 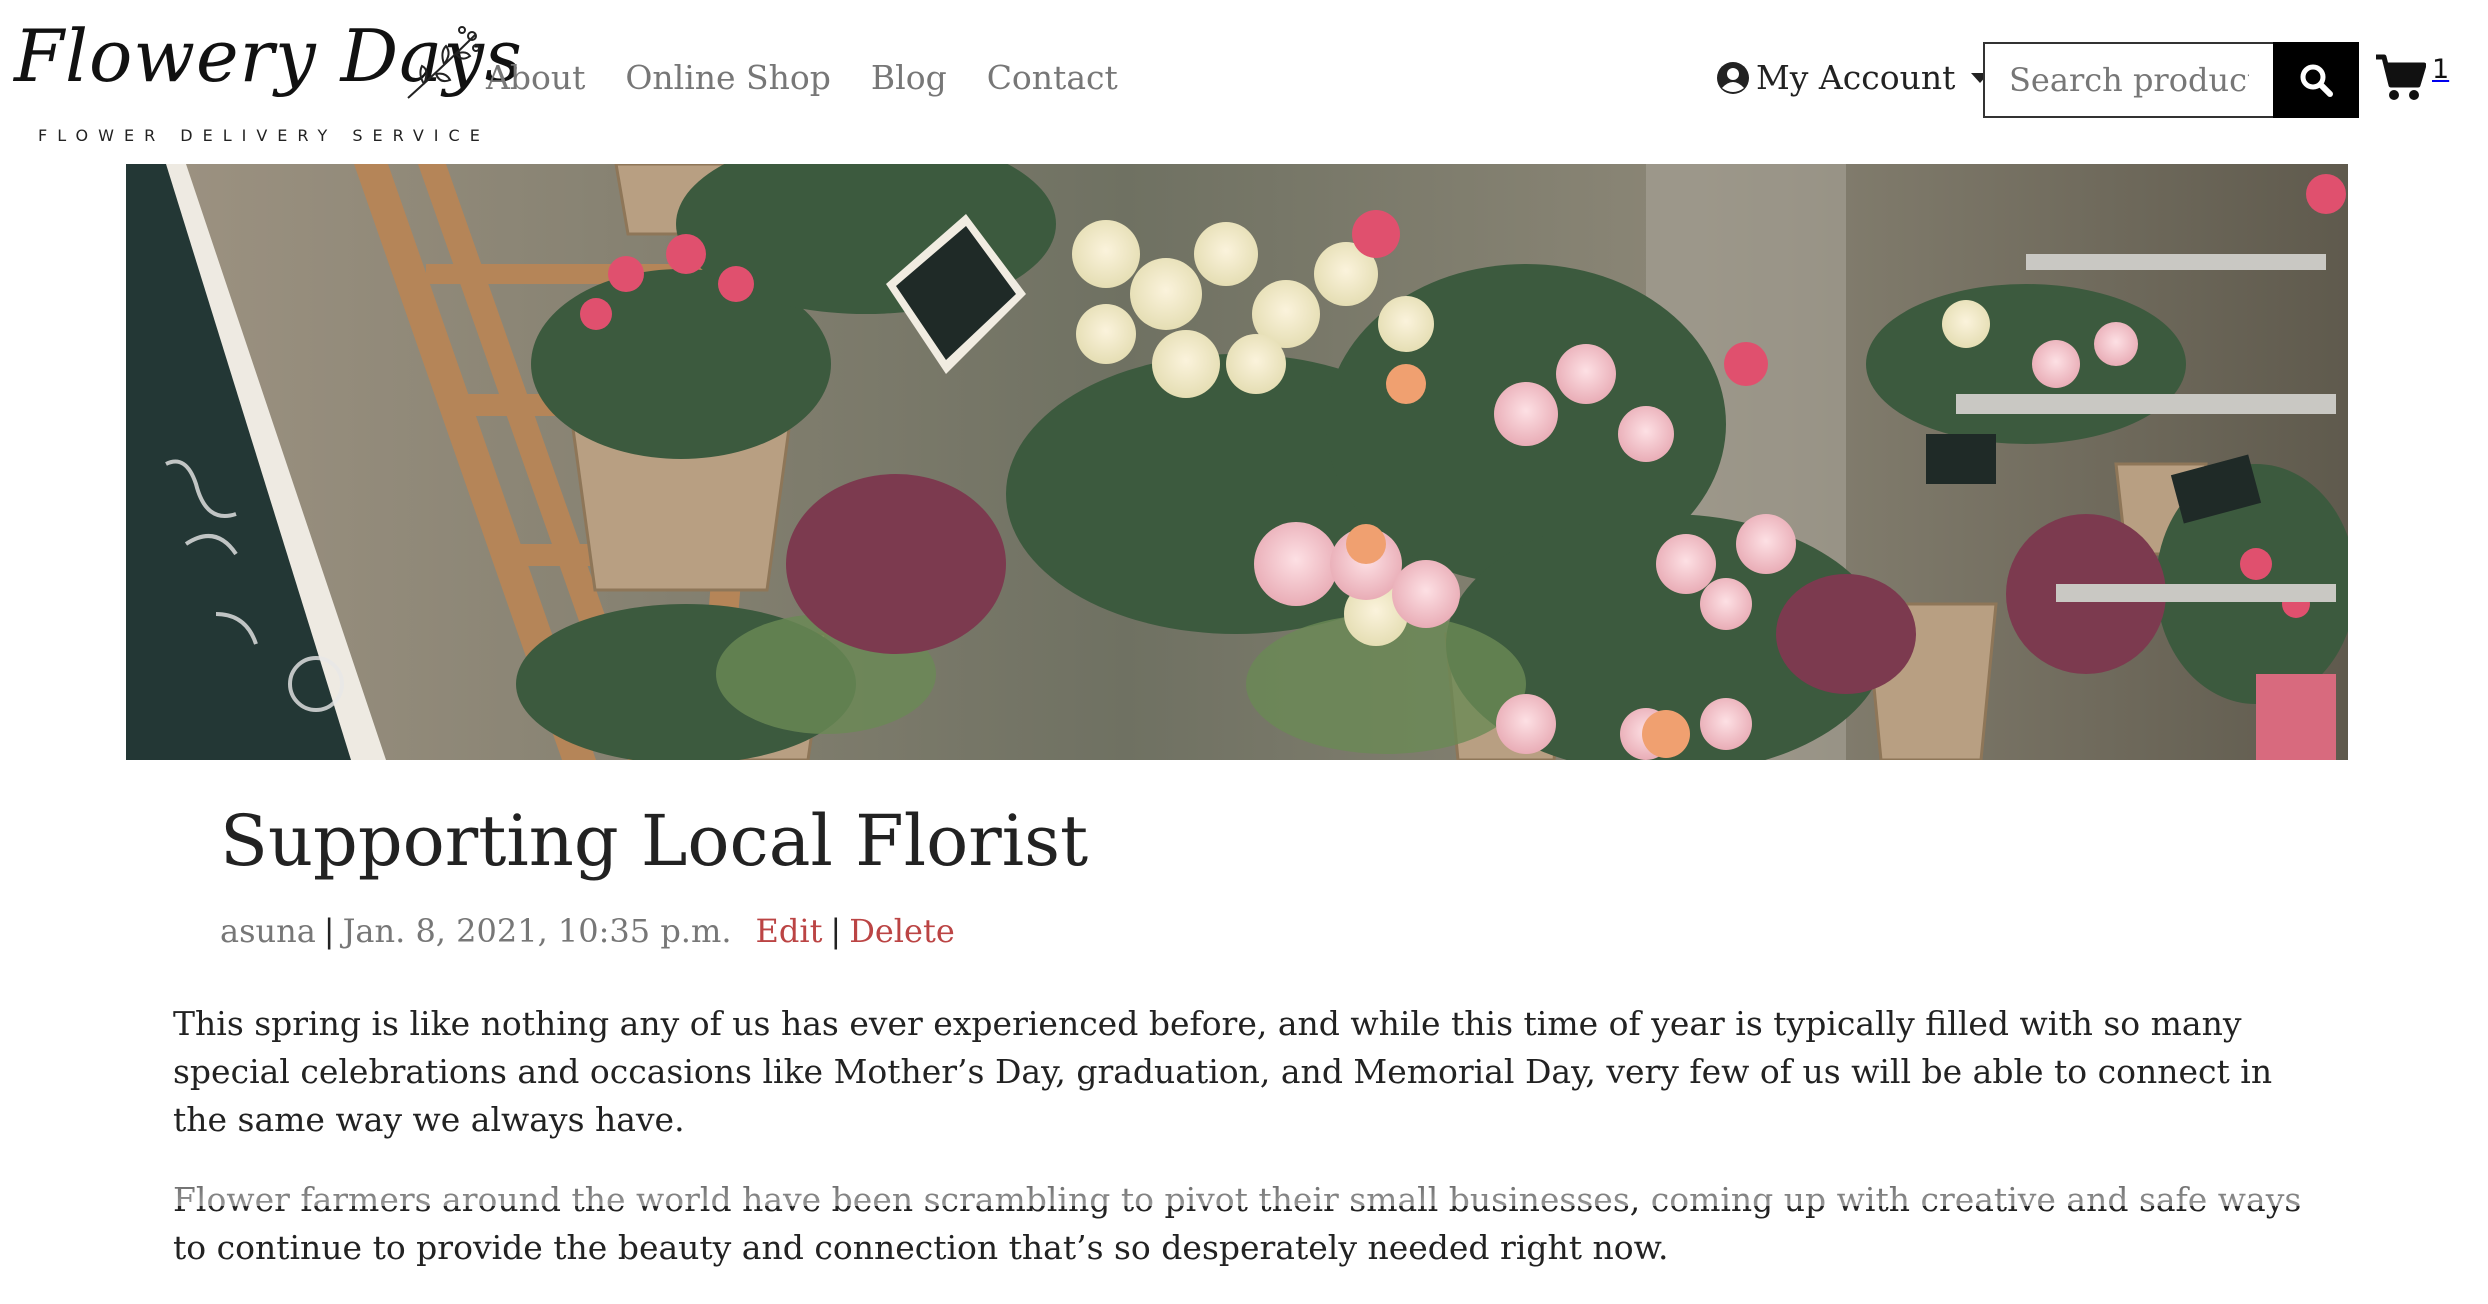 What do you see at coordinates (1856, 77) in the screenshot?
I see `my-account-label: My Account` at bounding box center [1856, 77].